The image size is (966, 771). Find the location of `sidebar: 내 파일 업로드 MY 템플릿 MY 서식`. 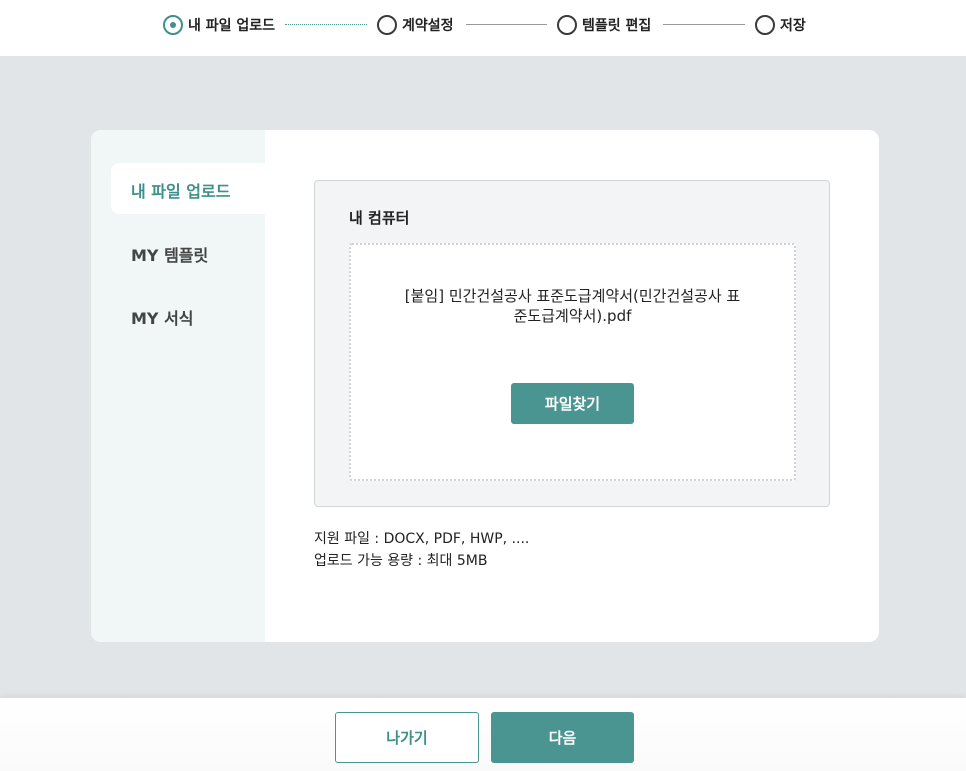

sidebar: 내 파일 업로드 MY 템플릿 MY 서식 is located at coordinates (178, 386).